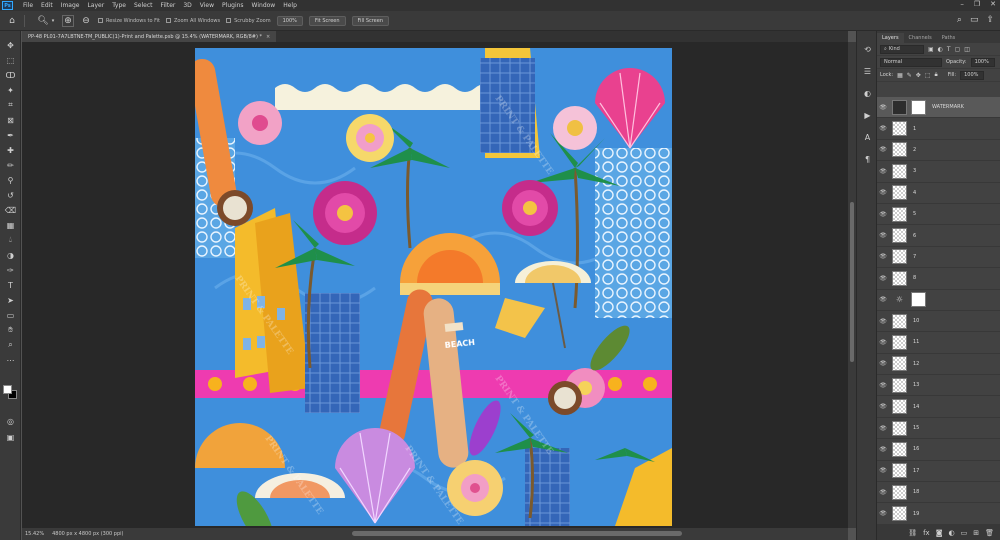  I want to click on layer-row: 👁︎ WATERMARK, so click(938, 108).